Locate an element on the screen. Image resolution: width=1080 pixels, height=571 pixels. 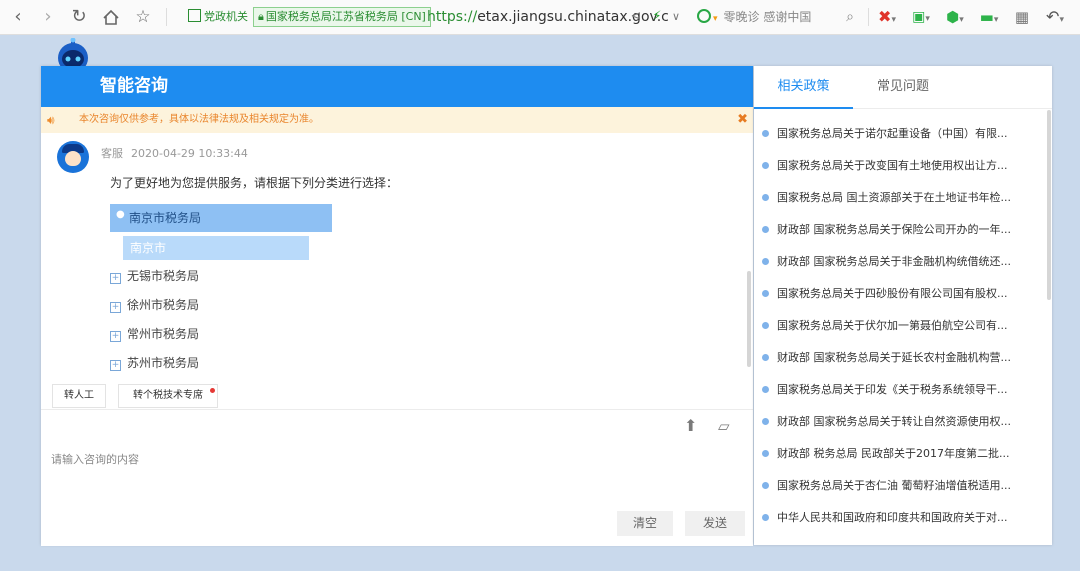
notice-bar: 🔊︎ 本次咨询仅供参考，具体以法律法规及相关规定为准。 ✖ is located at coordinates (397, 120).